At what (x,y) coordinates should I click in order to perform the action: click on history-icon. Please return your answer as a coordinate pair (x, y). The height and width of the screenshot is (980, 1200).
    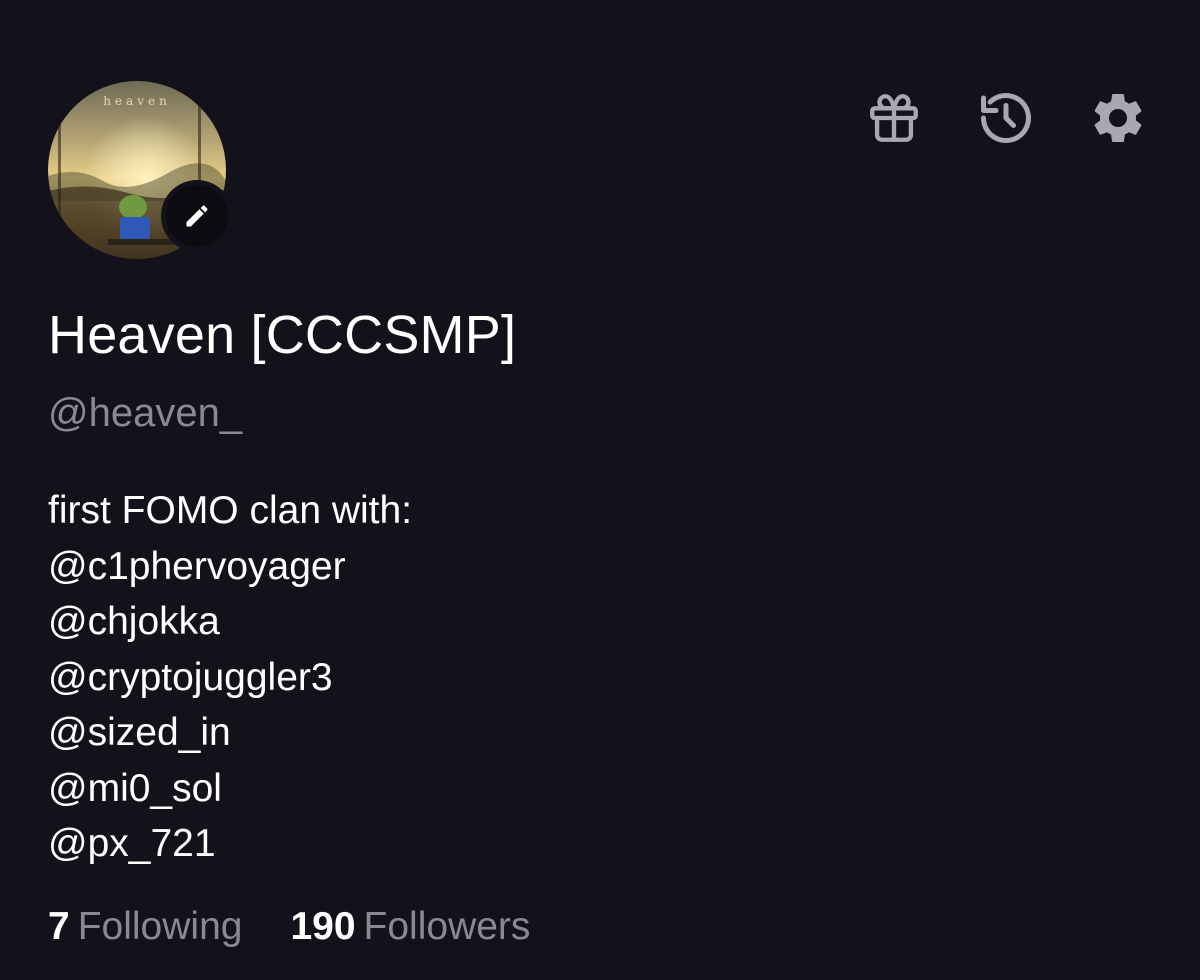
    Looking at the image, I should click on (1006, 118).